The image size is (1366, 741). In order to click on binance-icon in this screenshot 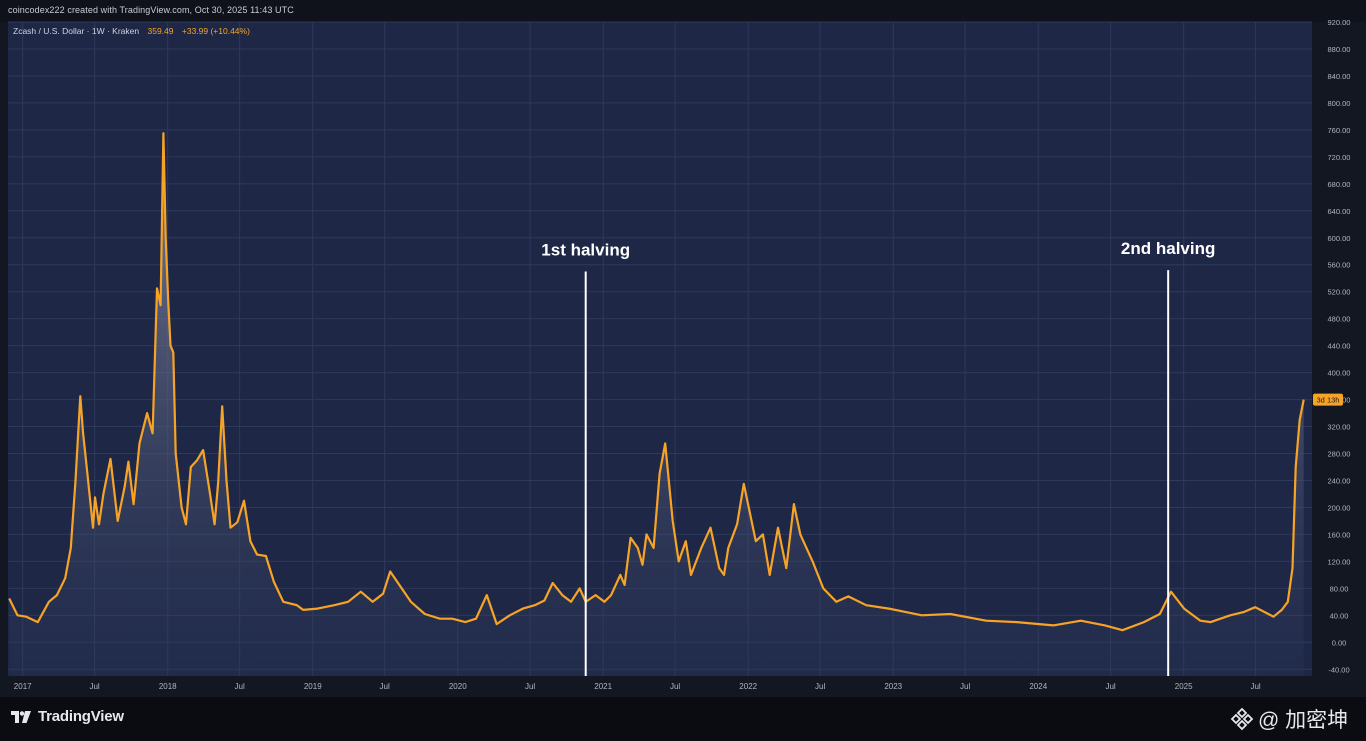, I will do `click(1242, 719)`.